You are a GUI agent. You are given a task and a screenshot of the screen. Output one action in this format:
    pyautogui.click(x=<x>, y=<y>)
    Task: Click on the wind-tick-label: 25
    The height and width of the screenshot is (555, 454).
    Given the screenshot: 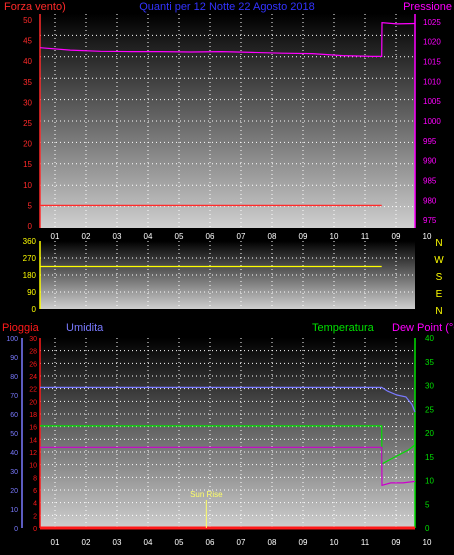 What is the action you would take?
    pyautogui.click(x=27, y=123)
    